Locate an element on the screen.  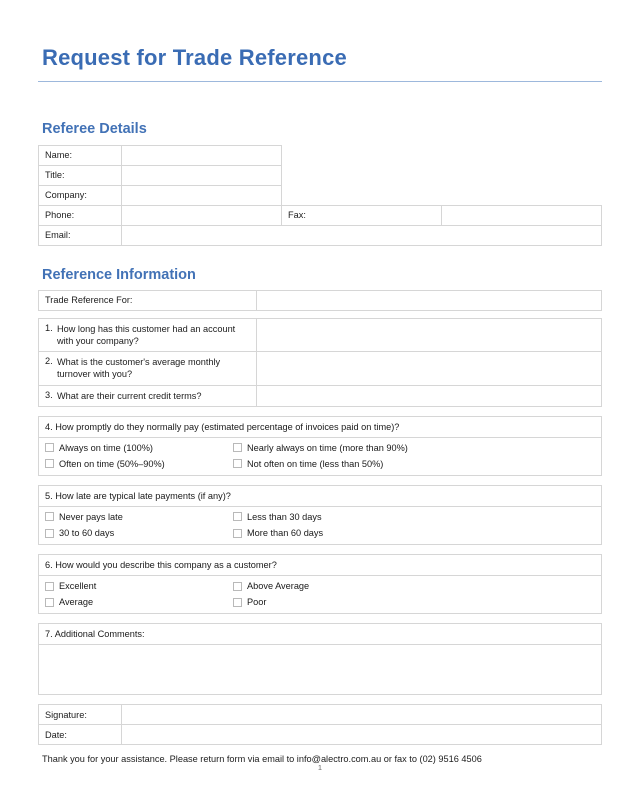
phone-field is located at coordinates (201, 215).